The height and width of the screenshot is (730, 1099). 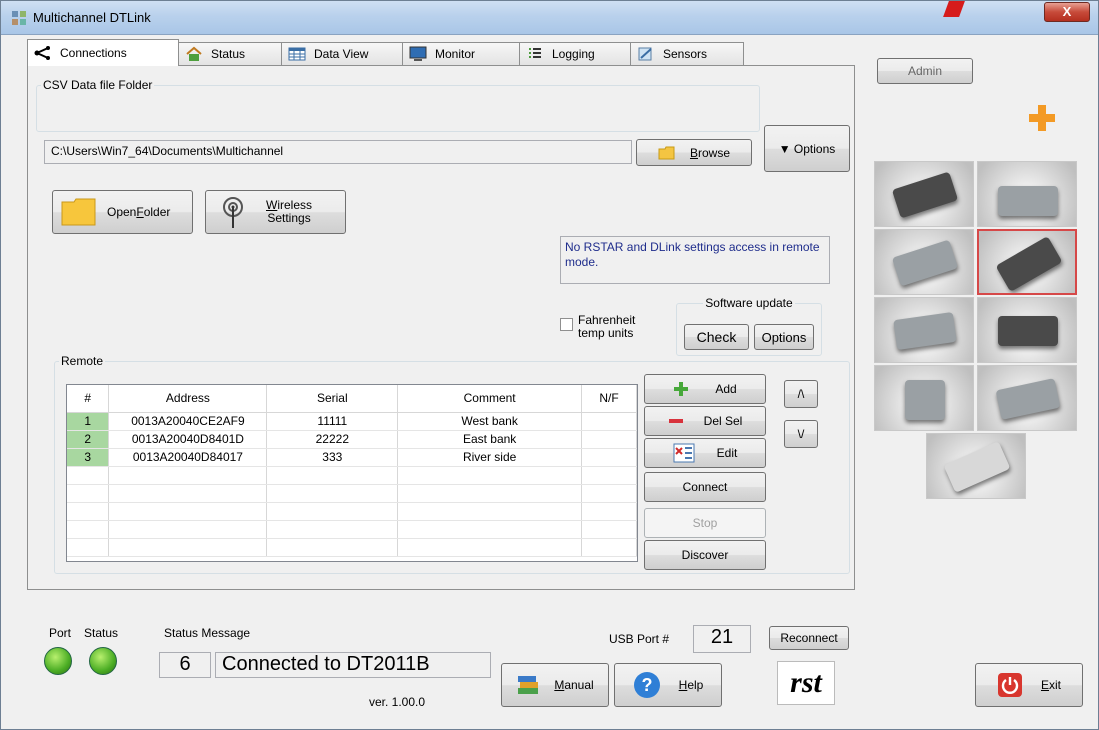 I want to click on usb-port-label: USB Port #, so click(x=639, y=639).